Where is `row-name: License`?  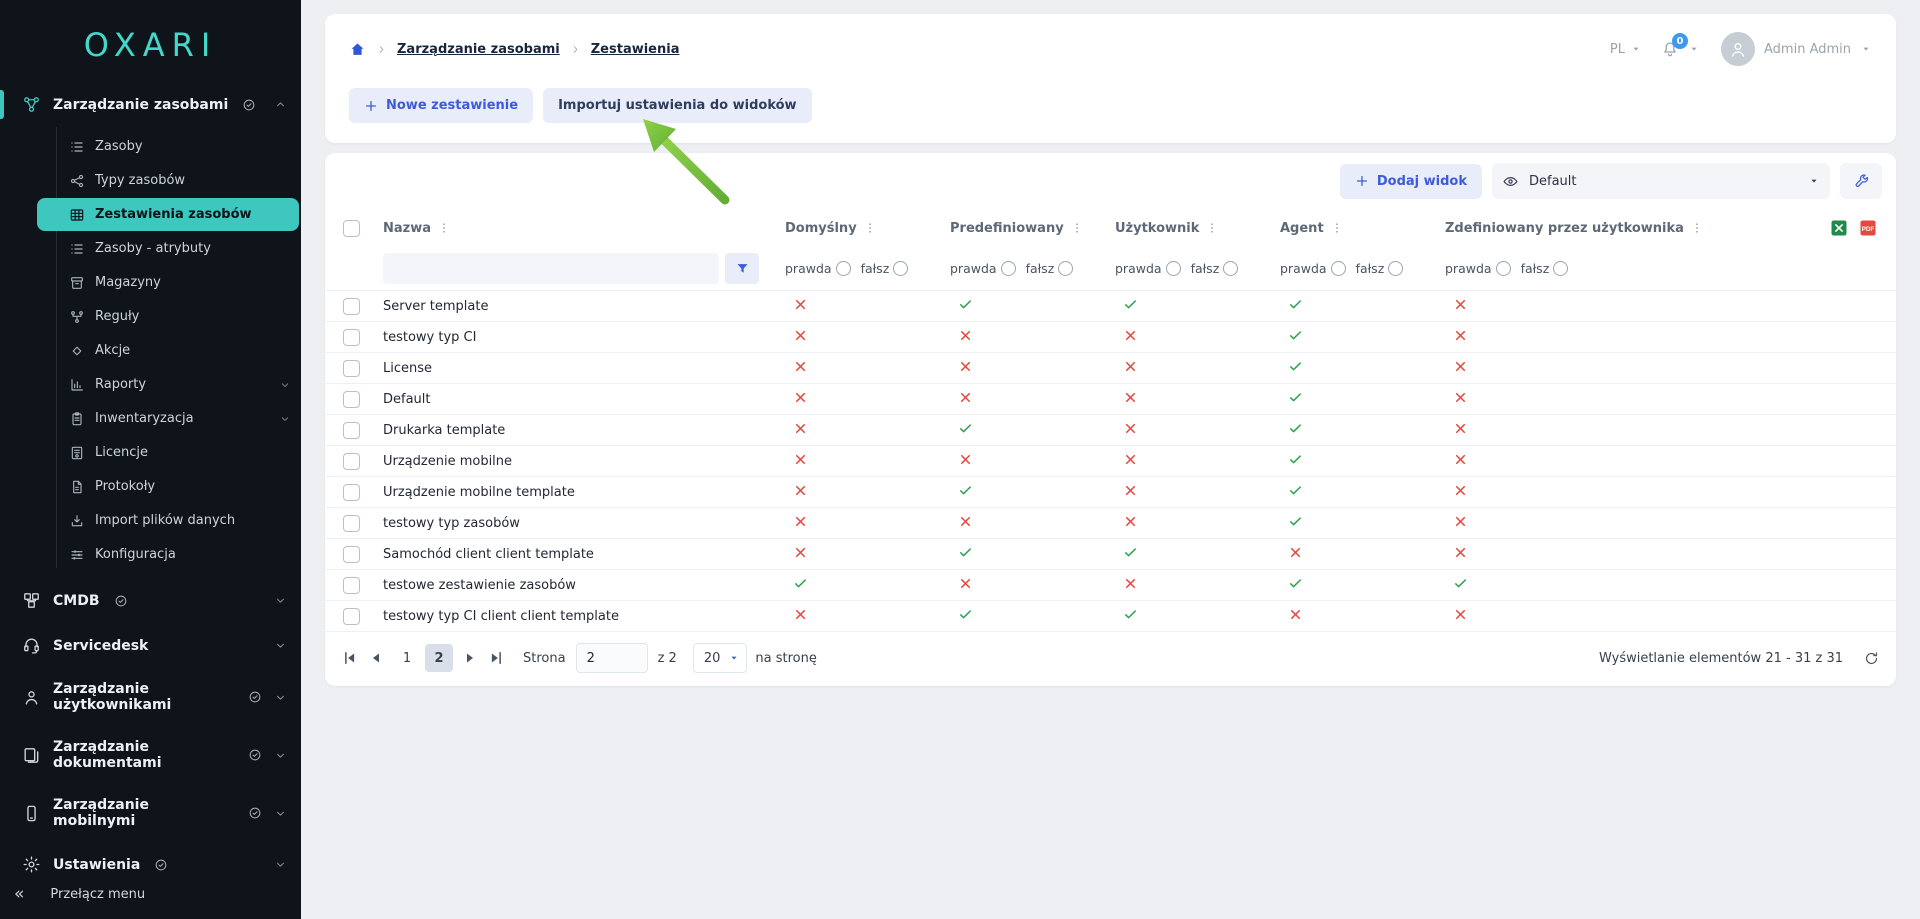
row-name: License is located at coordinates (408, 368).